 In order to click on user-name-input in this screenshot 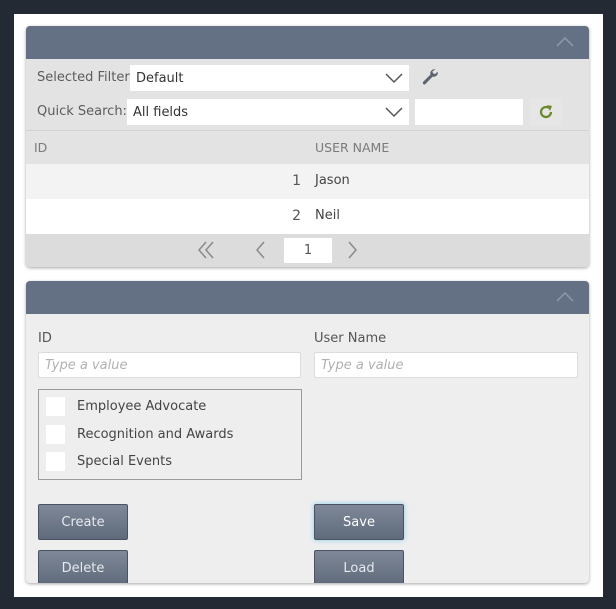, I will do `click(446, 365)`.